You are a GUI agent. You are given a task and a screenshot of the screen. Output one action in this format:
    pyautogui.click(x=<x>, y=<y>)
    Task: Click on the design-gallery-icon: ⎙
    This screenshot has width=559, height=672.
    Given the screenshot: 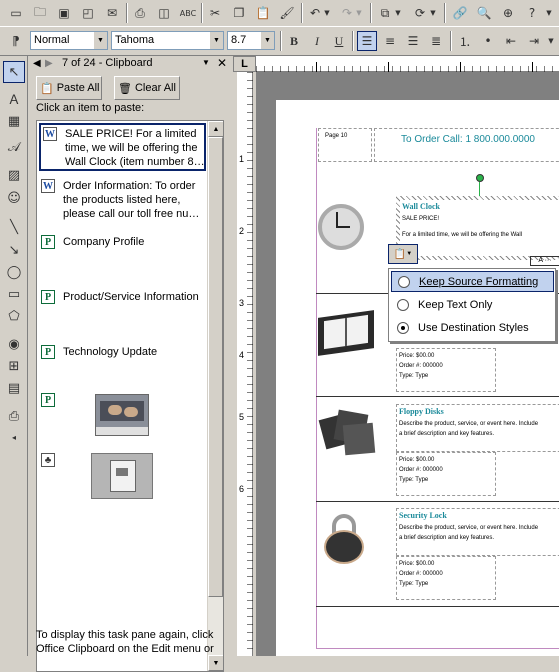 What is the action you would take?
    pyautogui.click(x=14, y=416)
    